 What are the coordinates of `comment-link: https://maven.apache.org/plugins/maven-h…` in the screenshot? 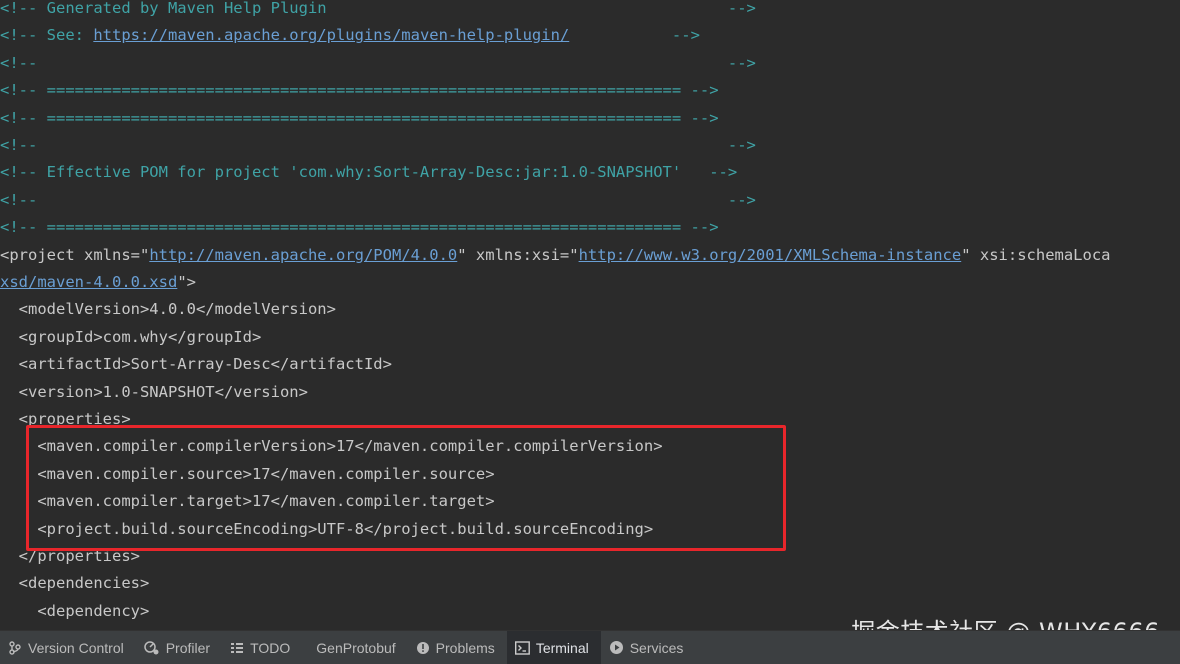 It's located at (331, 35).